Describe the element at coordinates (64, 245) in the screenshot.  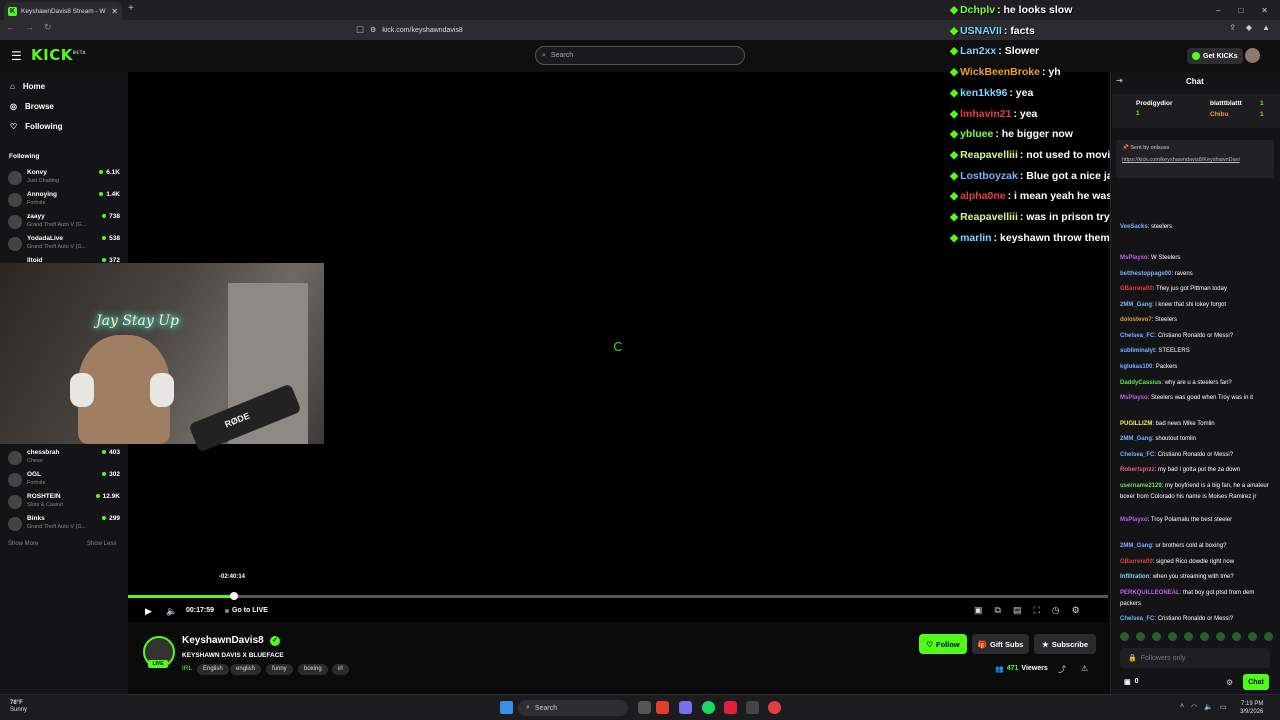
I see `followed-channel: YodadaLive Grand Theft Auto V (G... 538` at that location.